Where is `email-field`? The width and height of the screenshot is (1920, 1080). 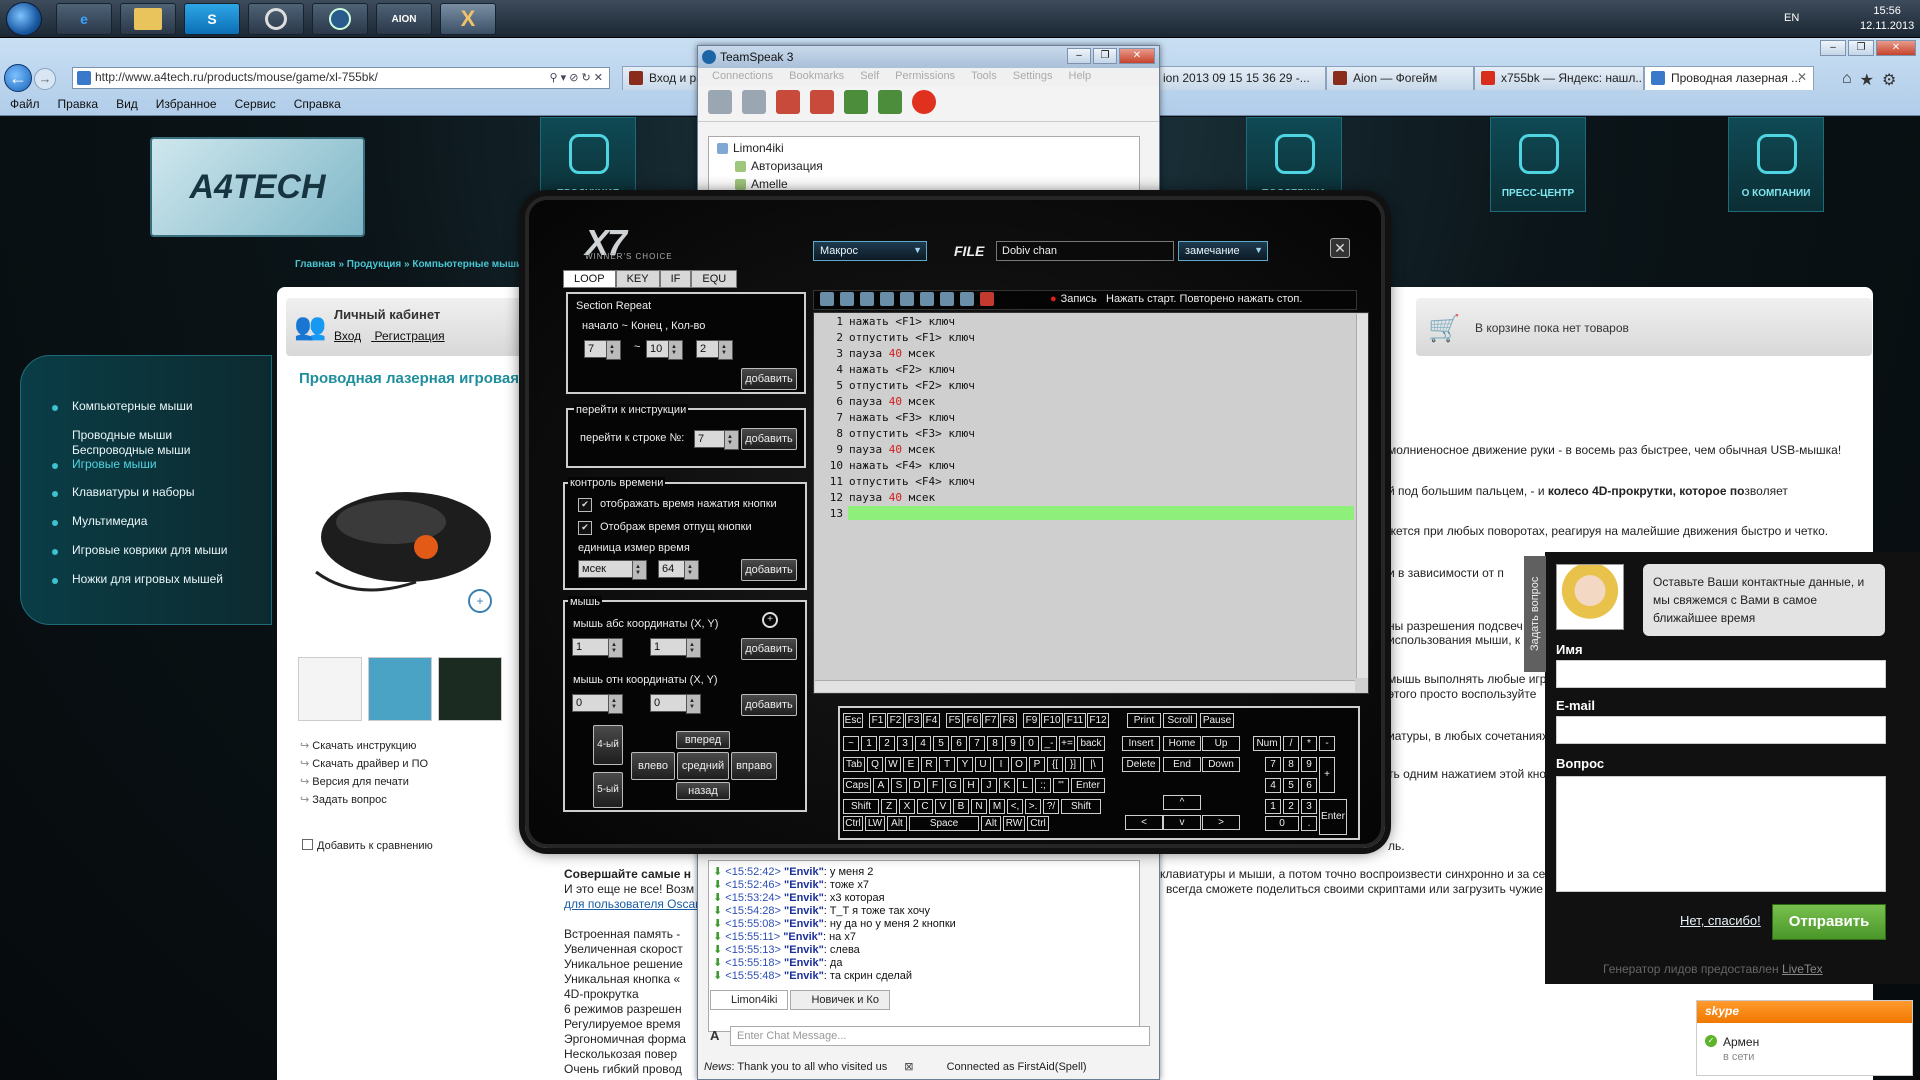 email-field is located at coordinates (1721, 730).